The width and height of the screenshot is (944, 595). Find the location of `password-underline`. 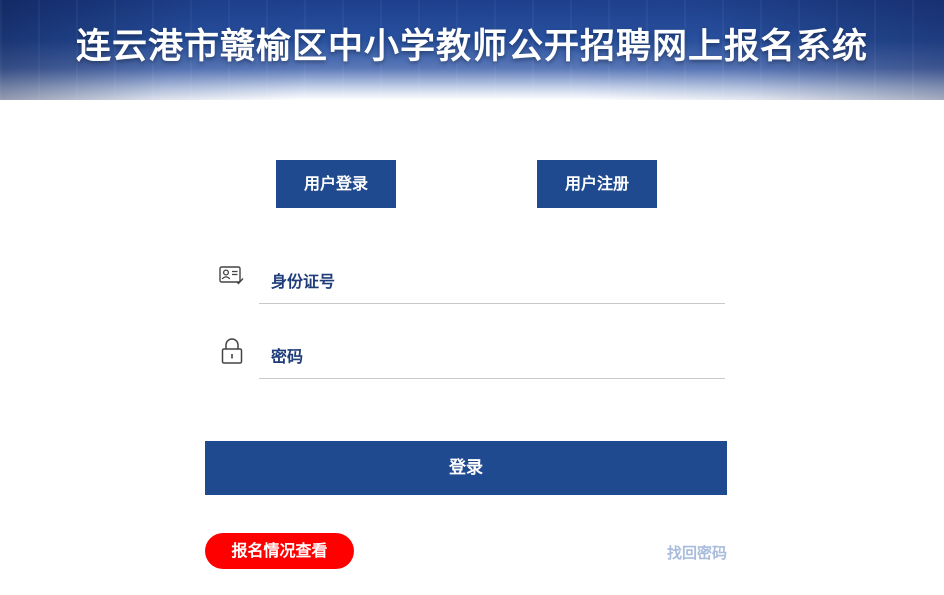

password-underline is located at coordinates (492, 378).